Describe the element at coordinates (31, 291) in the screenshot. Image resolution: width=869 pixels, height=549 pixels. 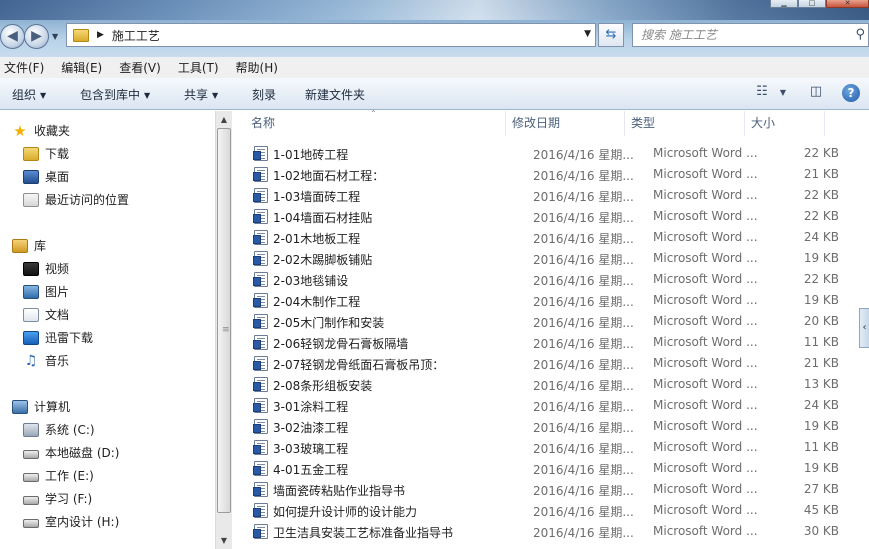
I see `pictures-icon` at that location.